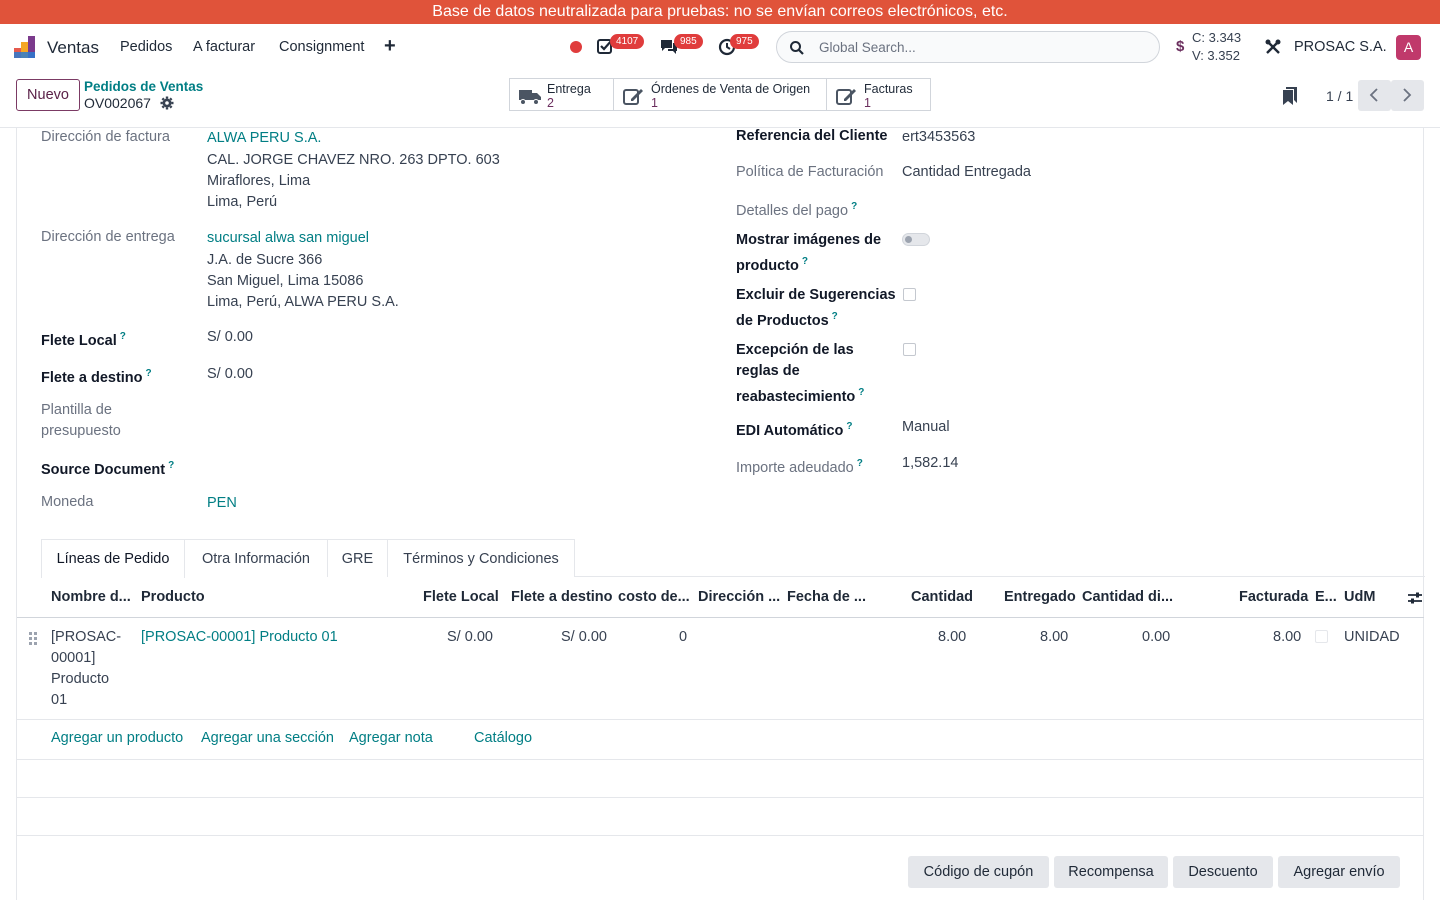 This screenshot has width=1440, height=900. What do you see at coordinates (812, 136) in the screenshot?
I see `client-reference-label: Referencia del Cliente` at bounding box center [812, 136].